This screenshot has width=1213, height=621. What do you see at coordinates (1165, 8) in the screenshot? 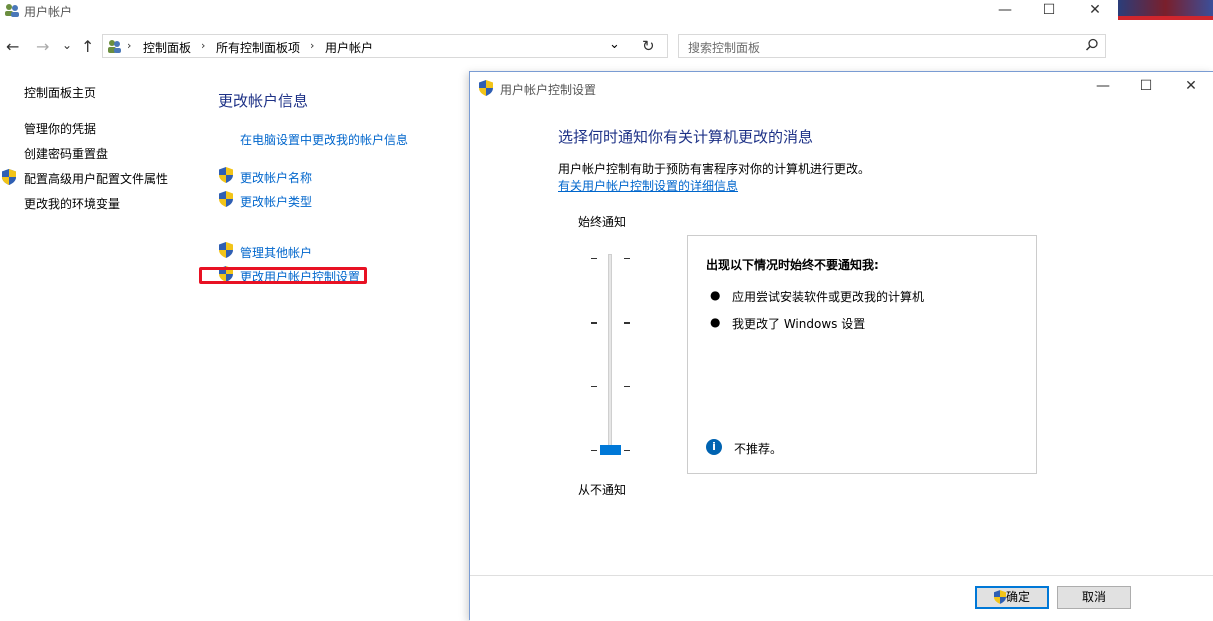
I see `background-wallpaper` at bounding box center [1165, 8].